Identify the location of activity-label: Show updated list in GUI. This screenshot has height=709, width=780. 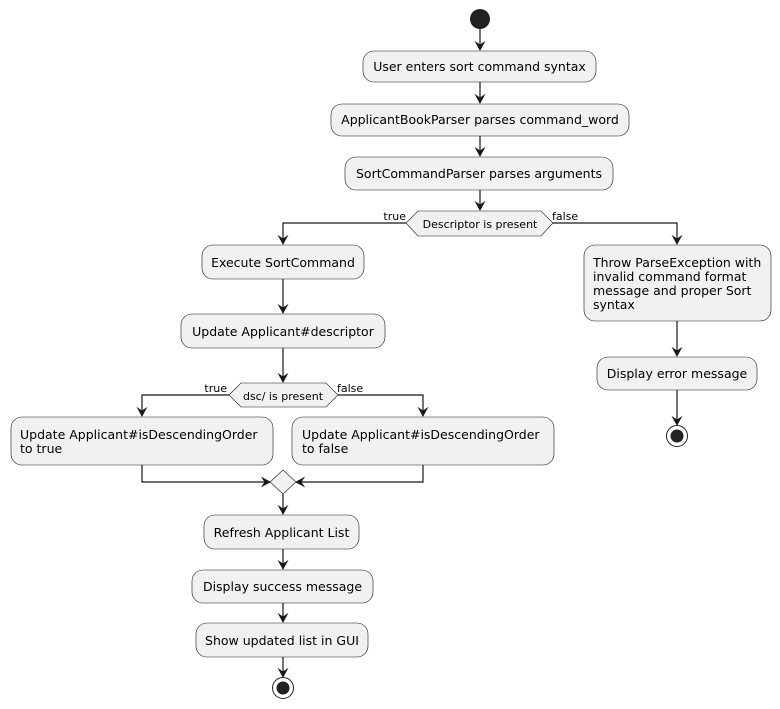
(282, 640).